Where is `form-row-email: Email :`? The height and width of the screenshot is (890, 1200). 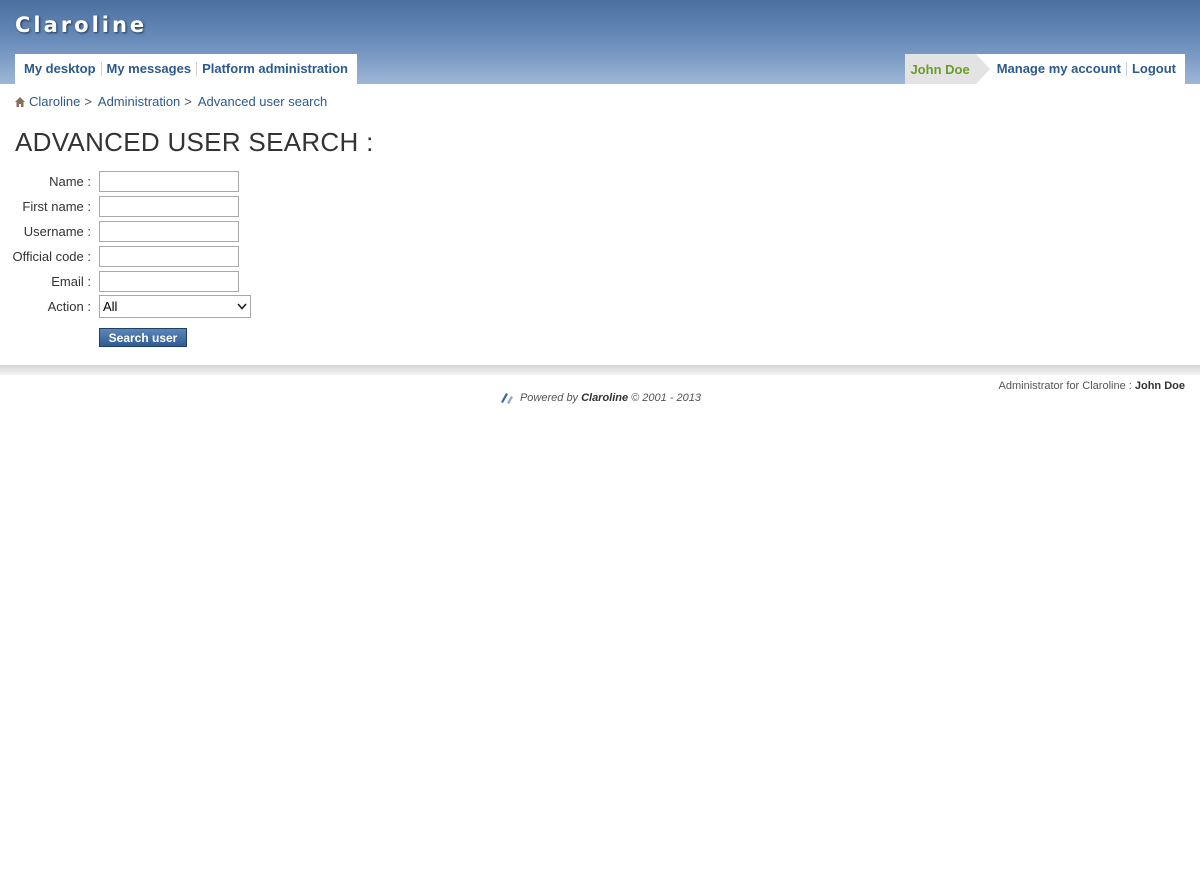
form-row-email: Email : is located at coordinates (119, 281).